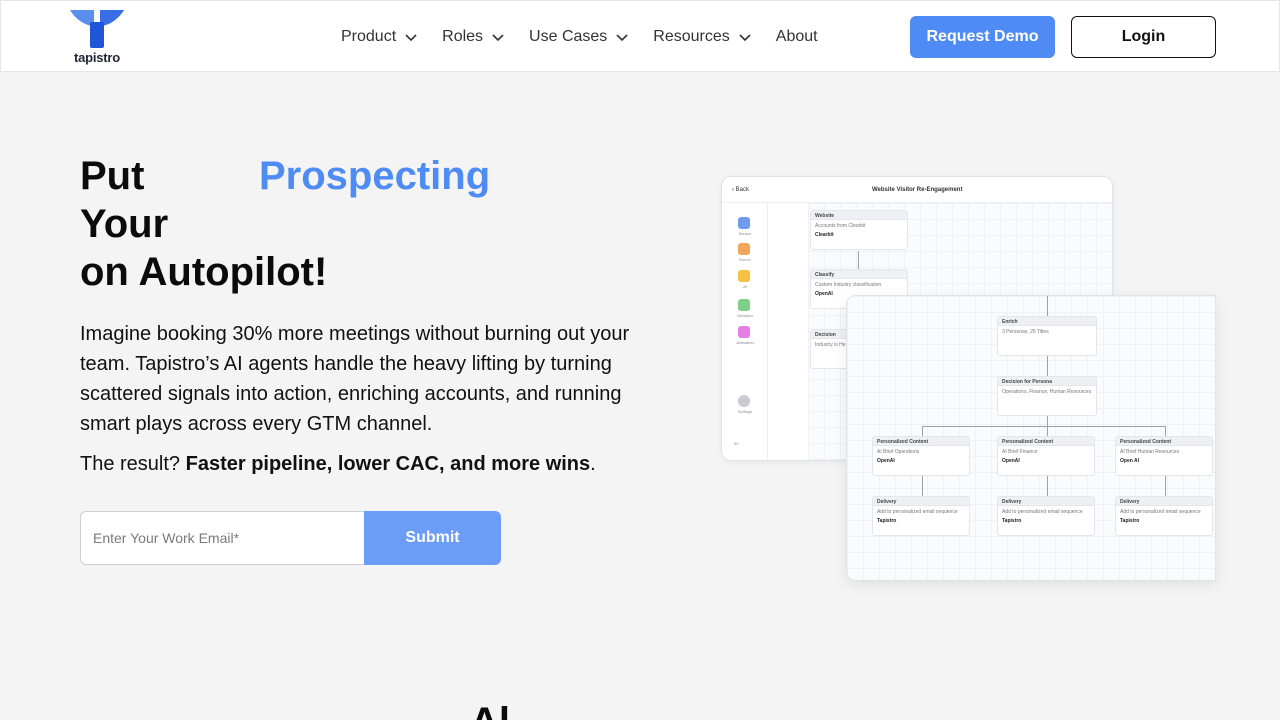 The image size is (1280, 720). Describe the element at coordinates (222, 538) in the screenshot. I see `work-email-input` at that location.